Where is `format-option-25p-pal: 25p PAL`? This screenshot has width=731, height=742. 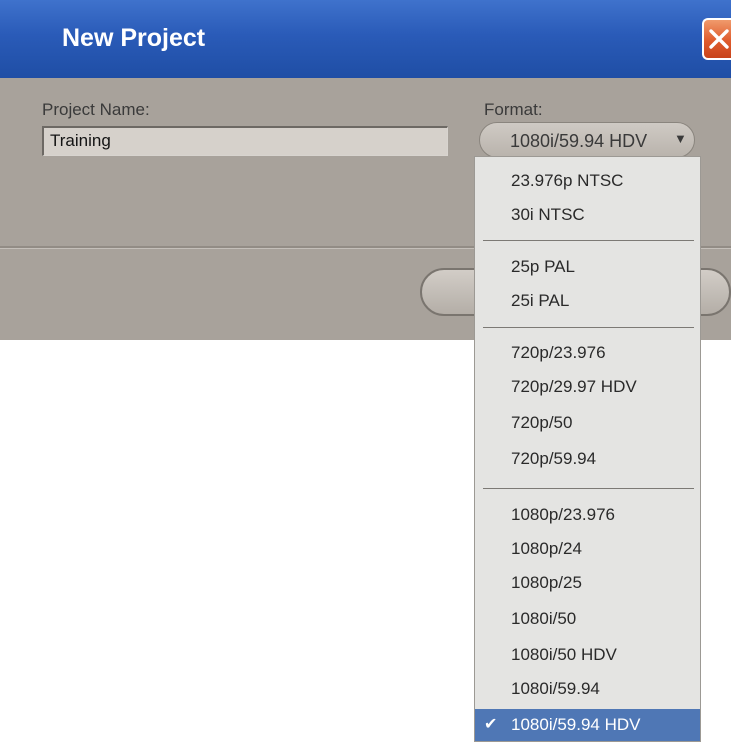 format-option-25p-pal: 25p PAL is located at coordinates (587, 267).